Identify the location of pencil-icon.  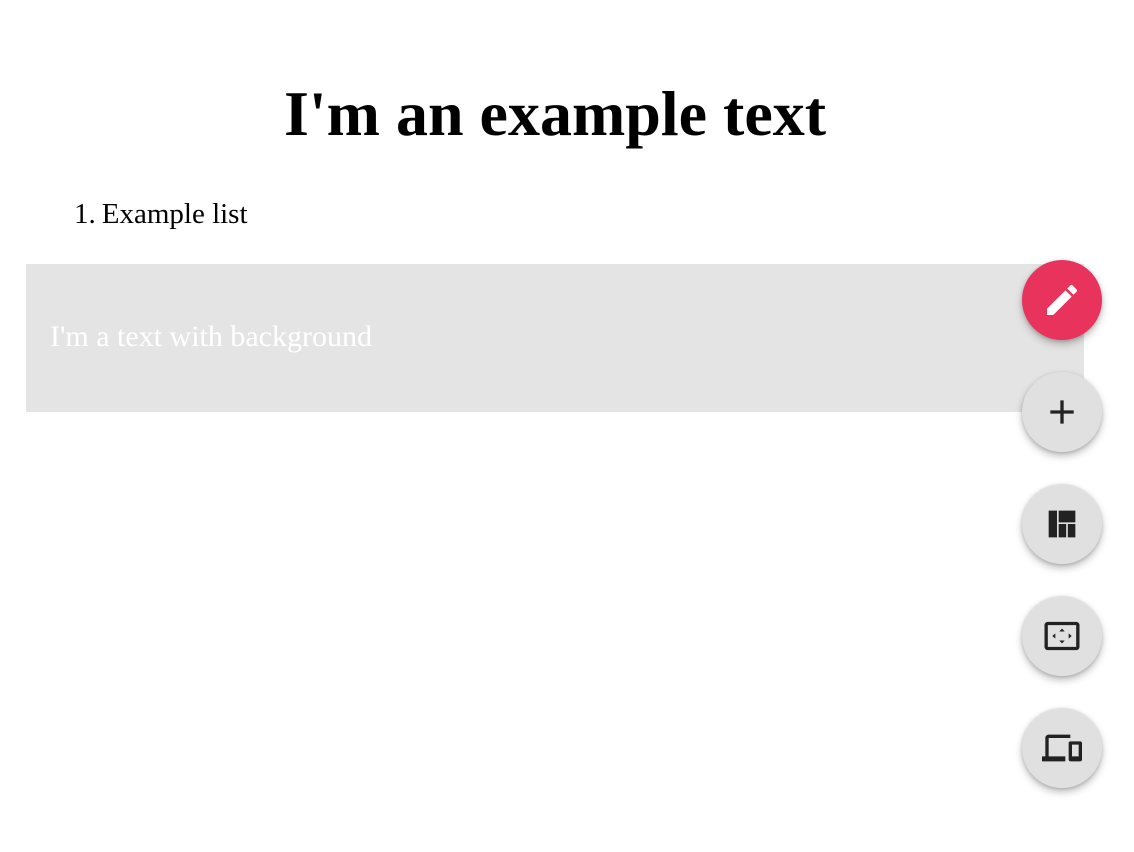
(1062, 300).